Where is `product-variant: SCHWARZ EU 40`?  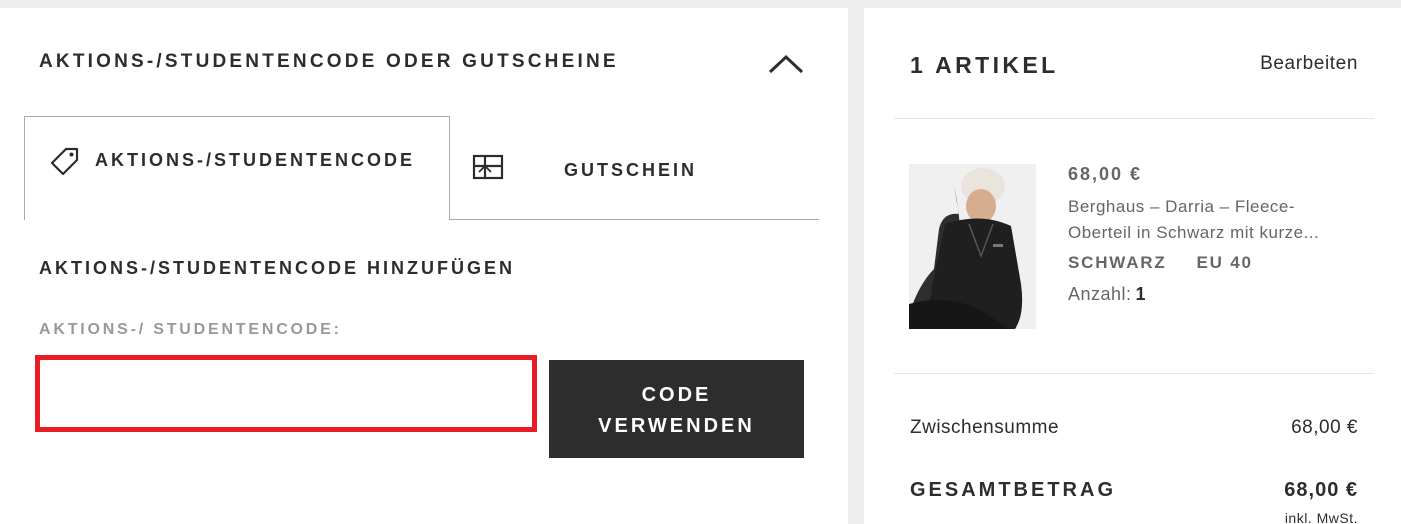
product-variant: SCHWARZ EU 40 is located at coordinates (1160, 263).